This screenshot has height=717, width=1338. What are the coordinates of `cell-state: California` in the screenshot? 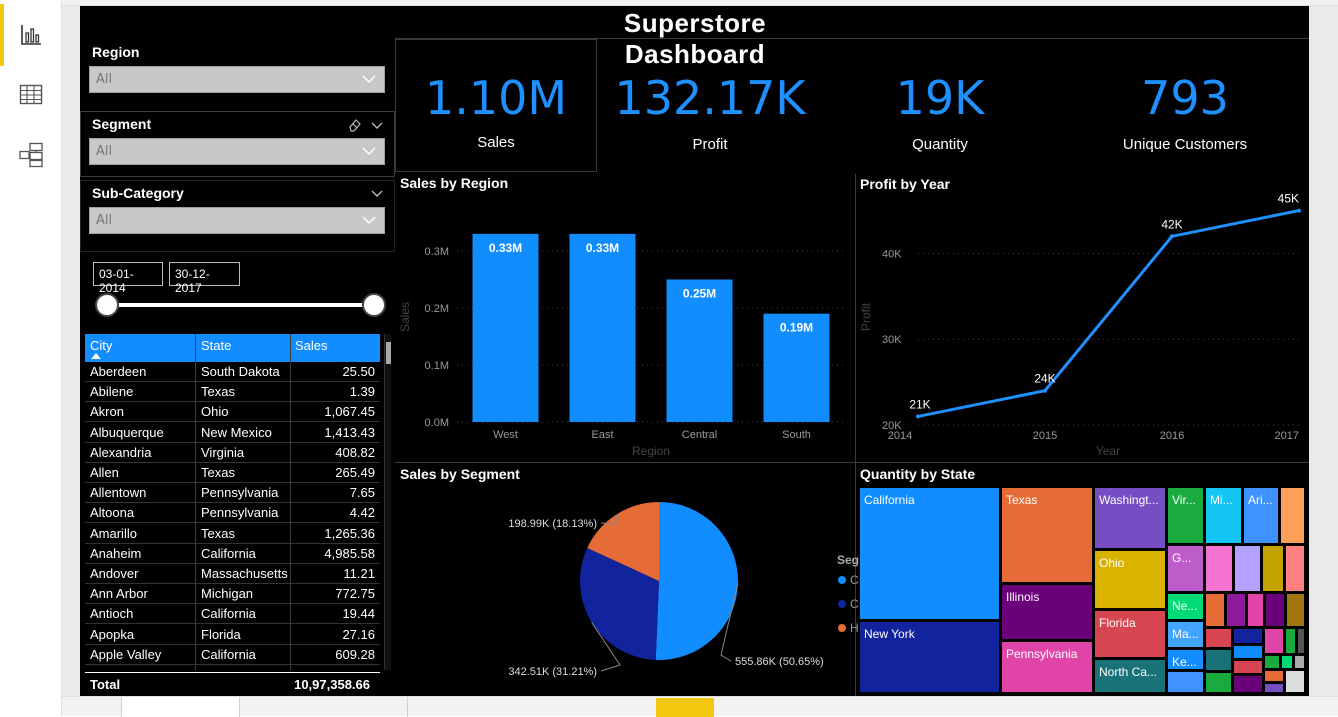 It's located at (228, 553).